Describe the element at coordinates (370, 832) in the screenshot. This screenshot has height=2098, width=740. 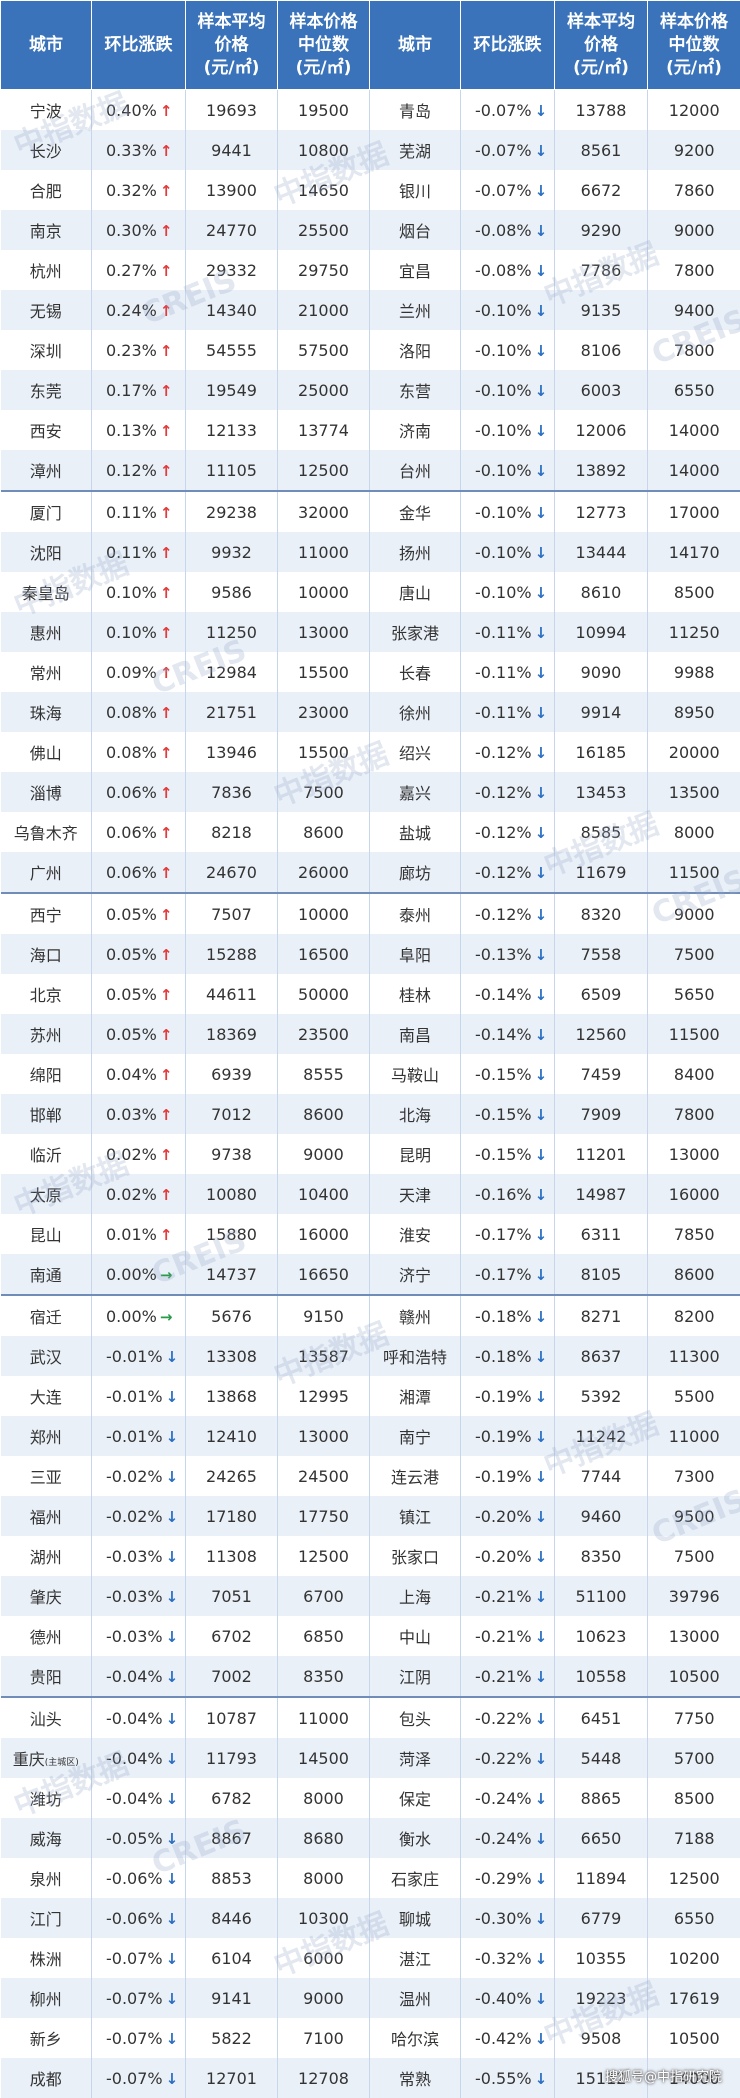
I see `table-row: 乌鲁木齐0.06%↑82188600盐城-0.12%↓85858000` at that location.